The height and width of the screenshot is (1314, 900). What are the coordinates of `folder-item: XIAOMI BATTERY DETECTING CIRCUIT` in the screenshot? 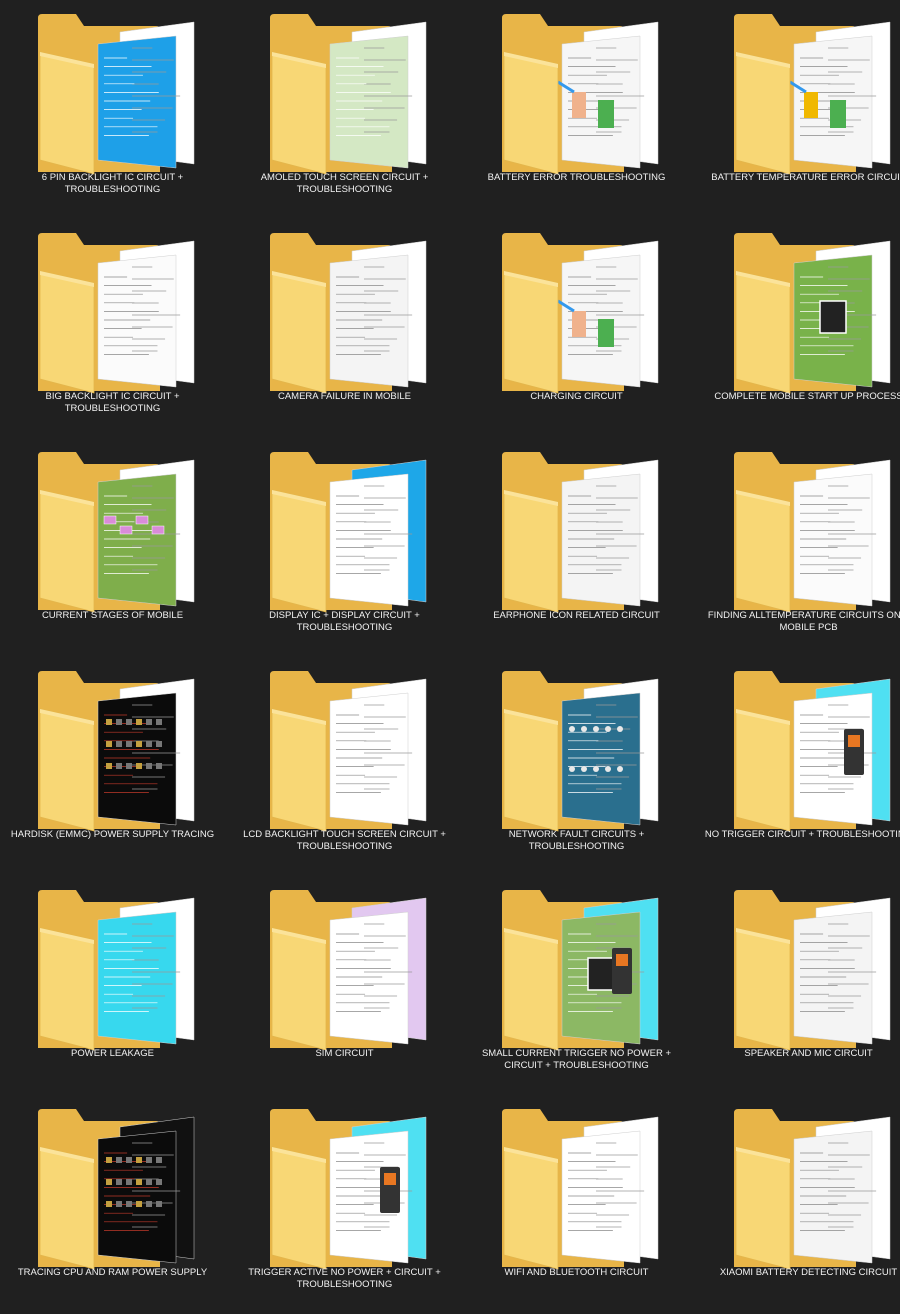 It's located at (798, 1204).